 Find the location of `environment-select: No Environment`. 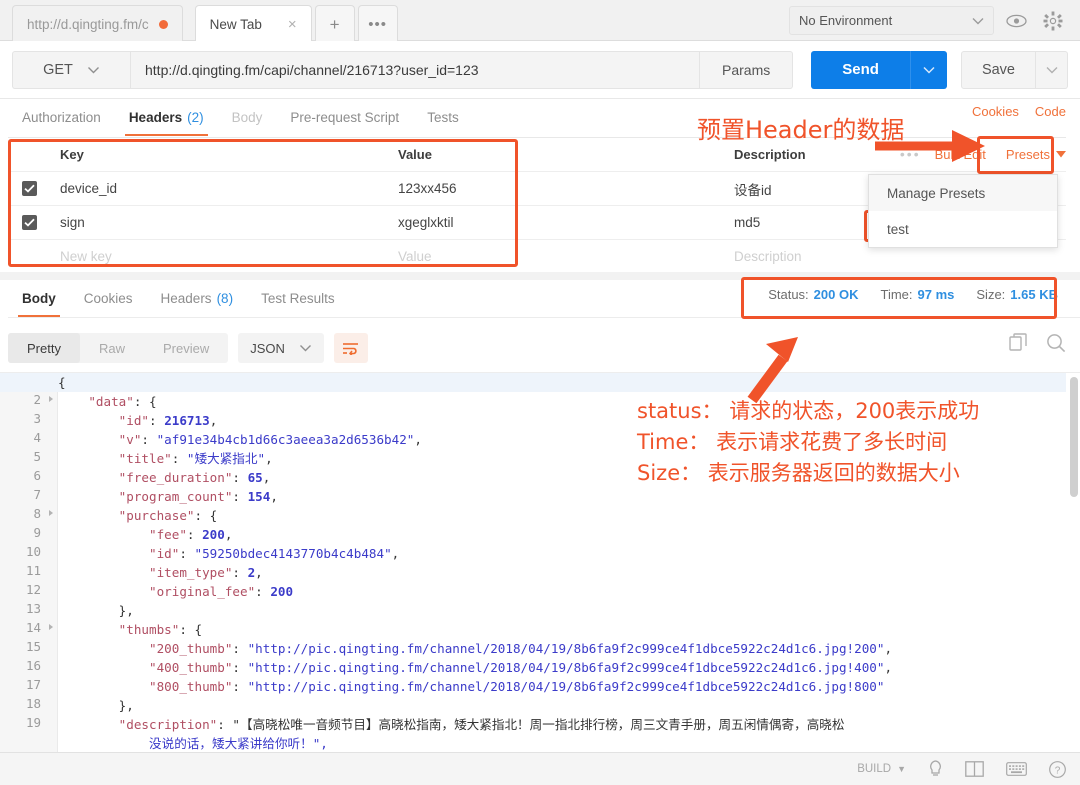

environment-select: No Environment is located at coordinates (891, 20).